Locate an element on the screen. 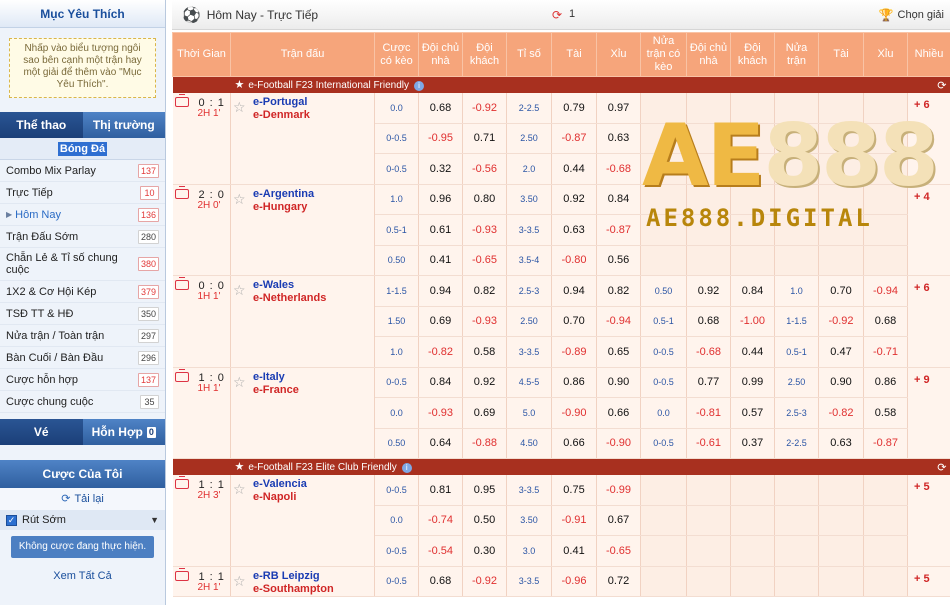  odds-value: -0.89 is located at coordinates (574, 352).